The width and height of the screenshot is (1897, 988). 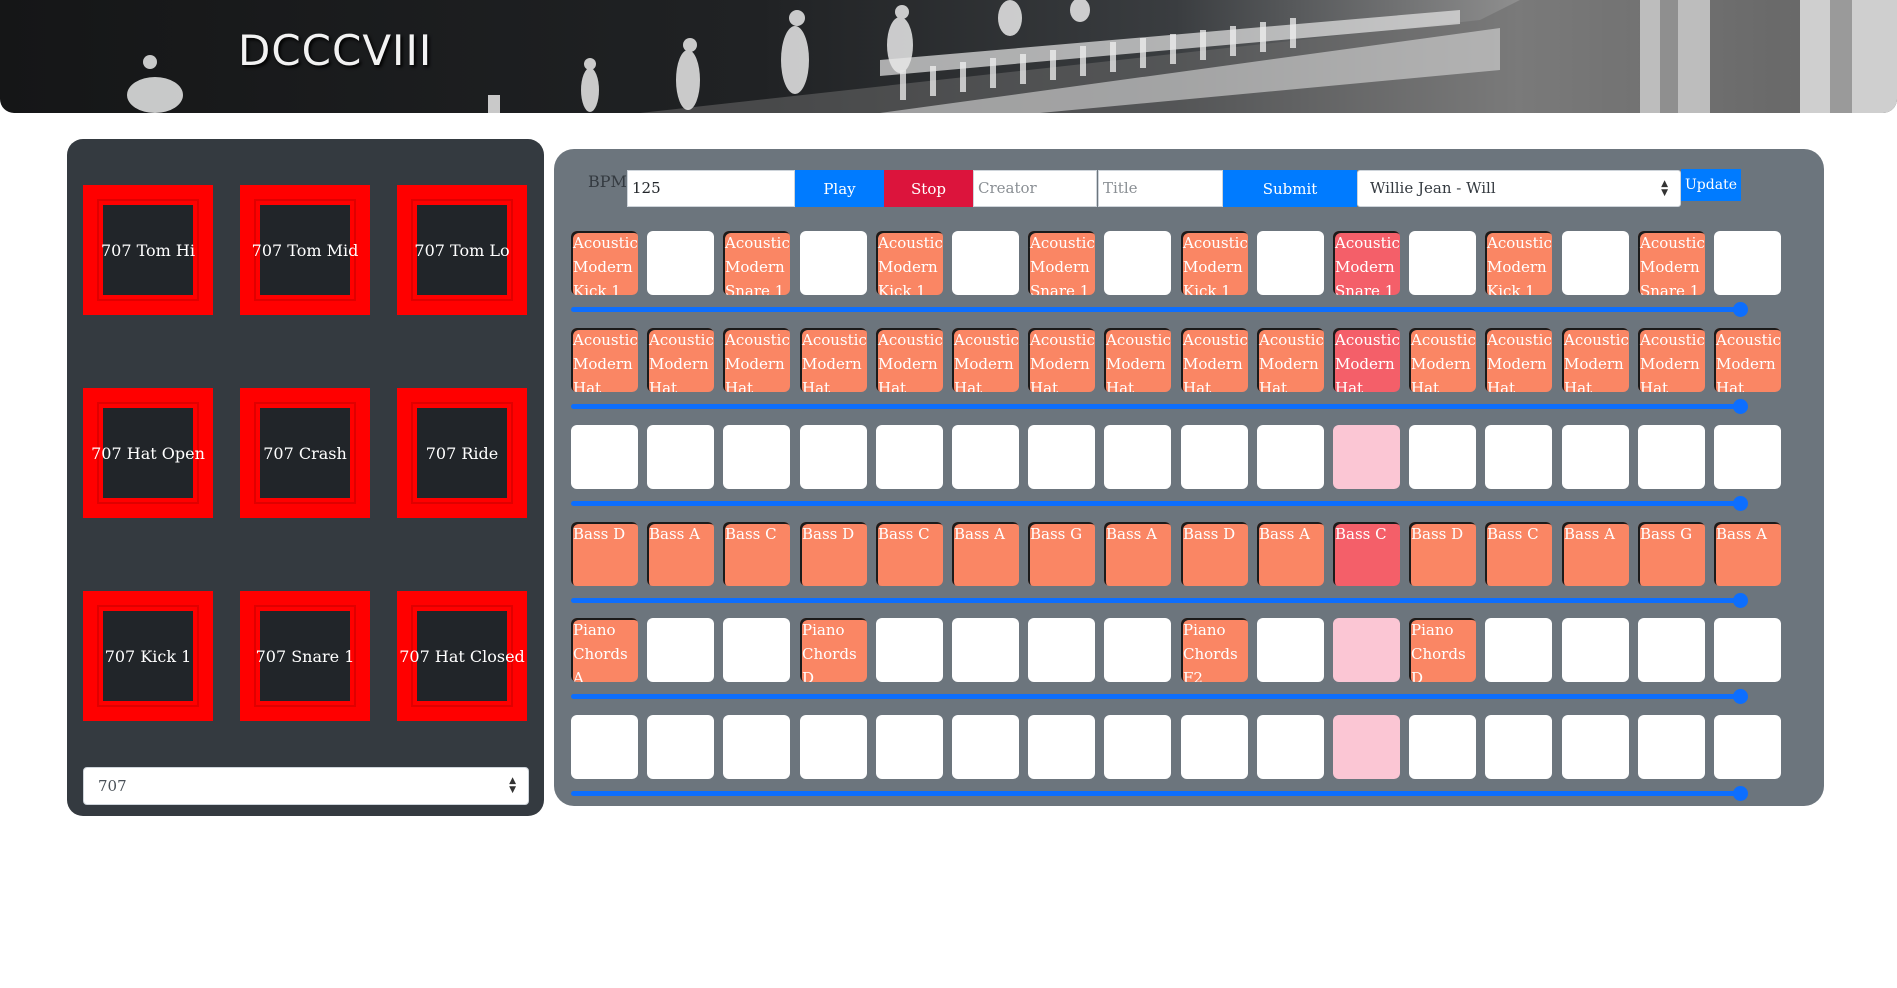 I want to click on creator-input: Creator, so click(x=1035, y=188).